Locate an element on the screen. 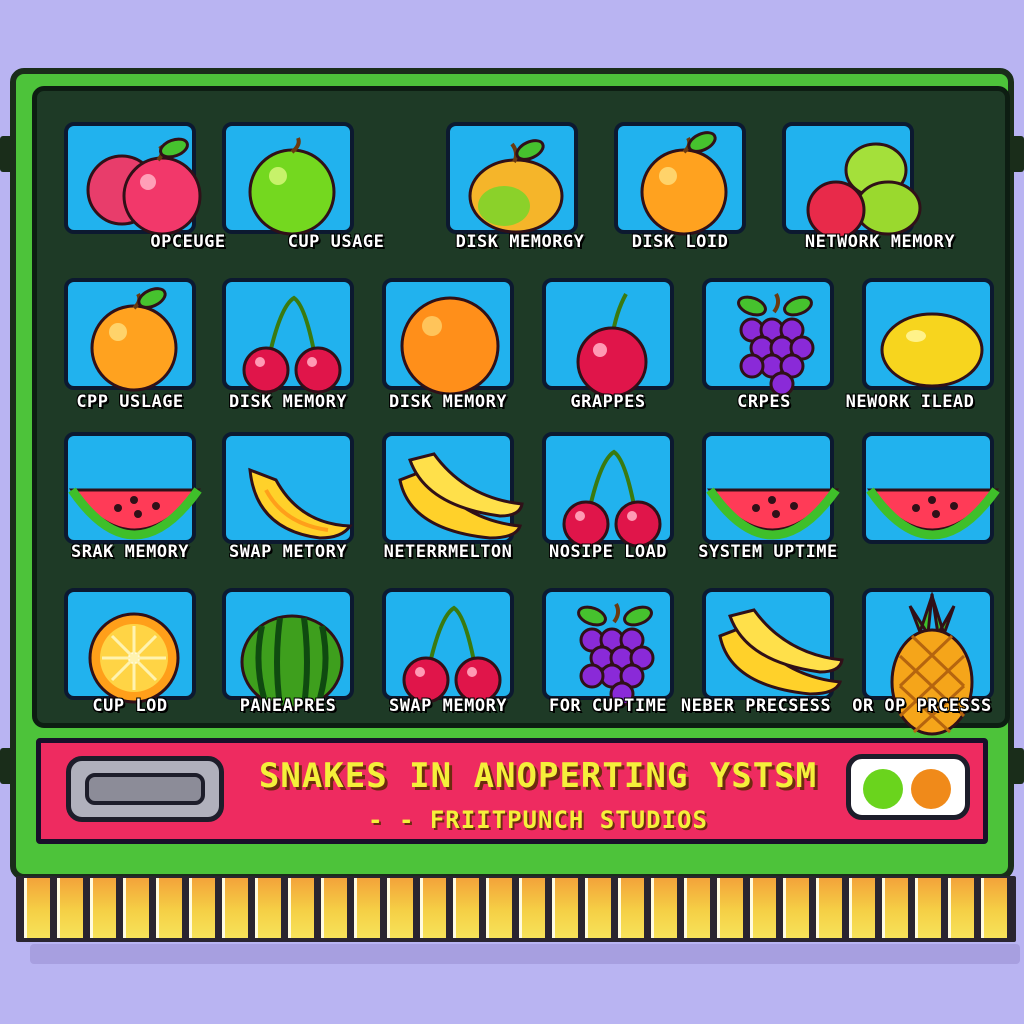 This screenshot has width=1024, height=1024. slot-recess is located at coordinates (145, 789).